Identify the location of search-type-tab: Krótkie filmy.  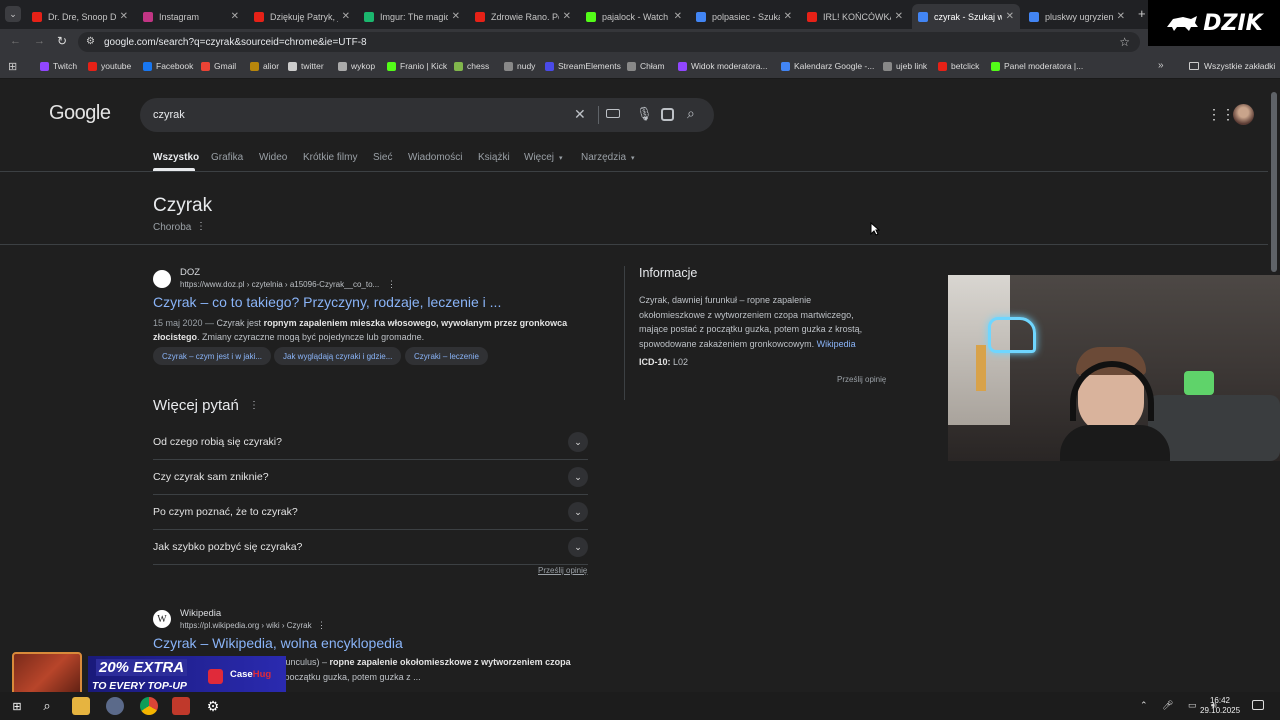
(330, 157).